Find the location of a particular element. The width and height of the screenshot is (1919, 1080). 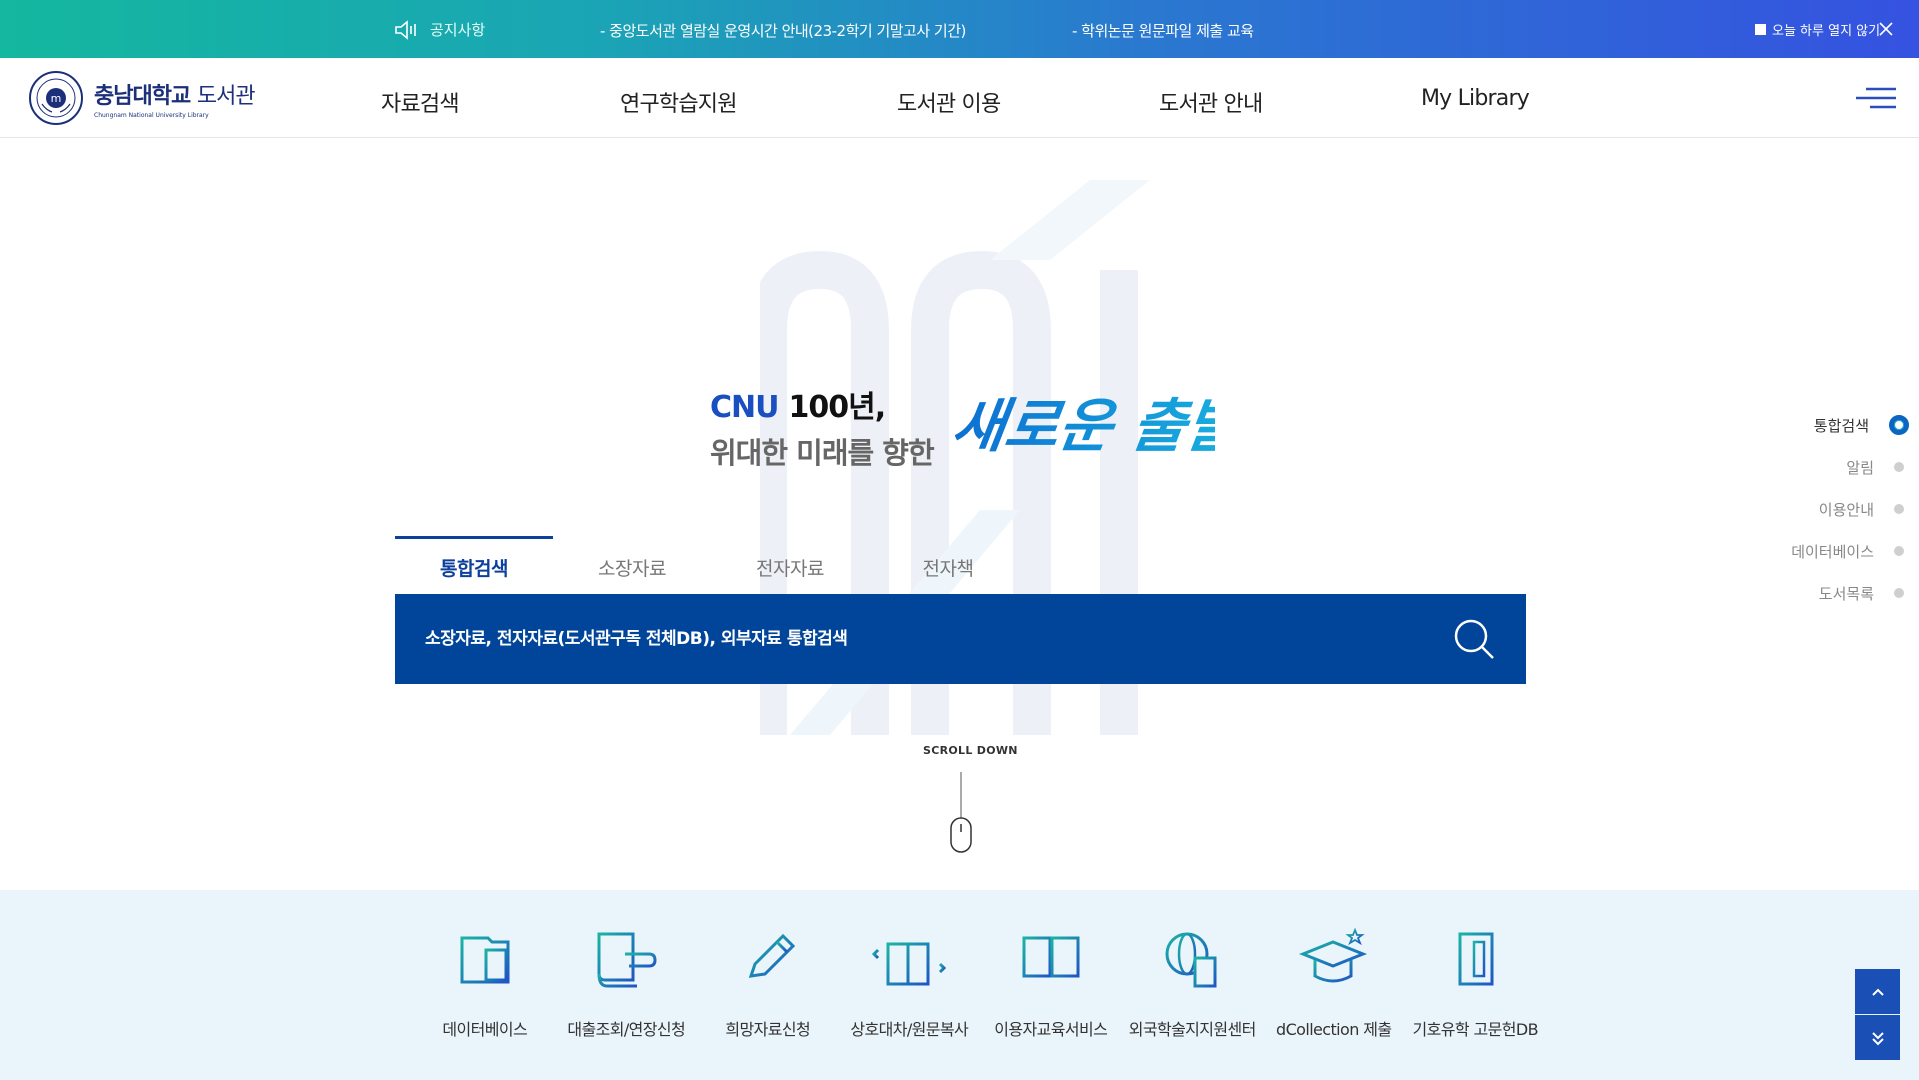

quick-item-label: 외국학술지지원센터 is located at coordinates (1192, 1029).